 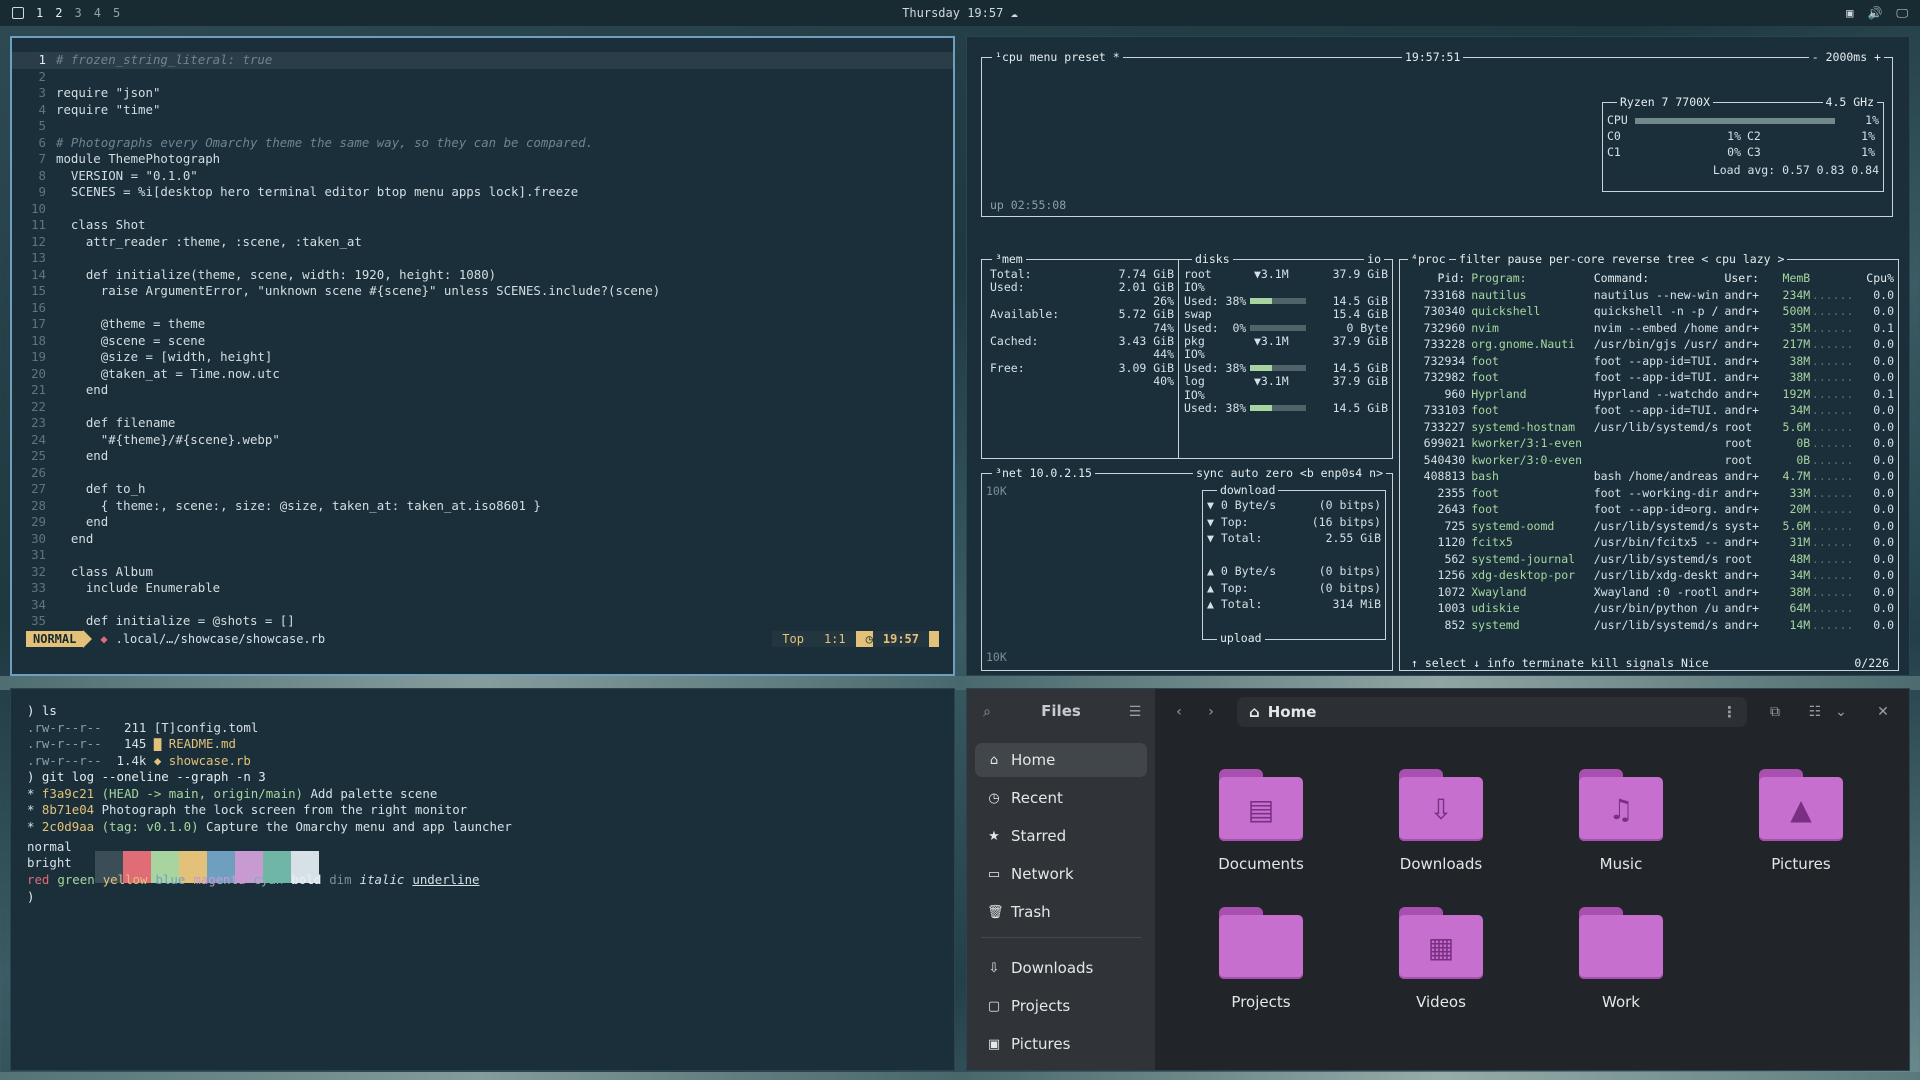 I want to click on update-interval: - 2000ms +, so click(x=1846, y=57).